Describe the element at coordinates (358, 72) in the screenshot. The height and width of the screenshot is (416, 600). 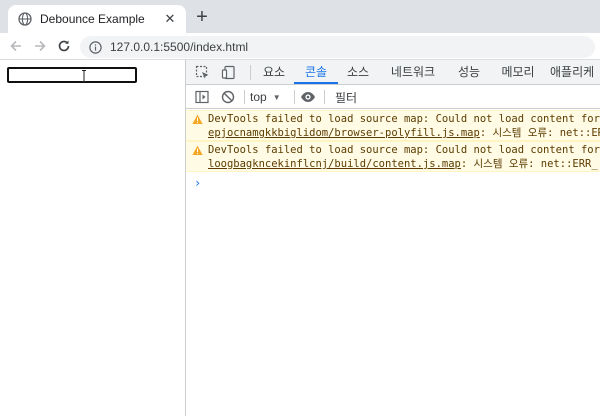
I see `tab-sources: 소스` at that location.